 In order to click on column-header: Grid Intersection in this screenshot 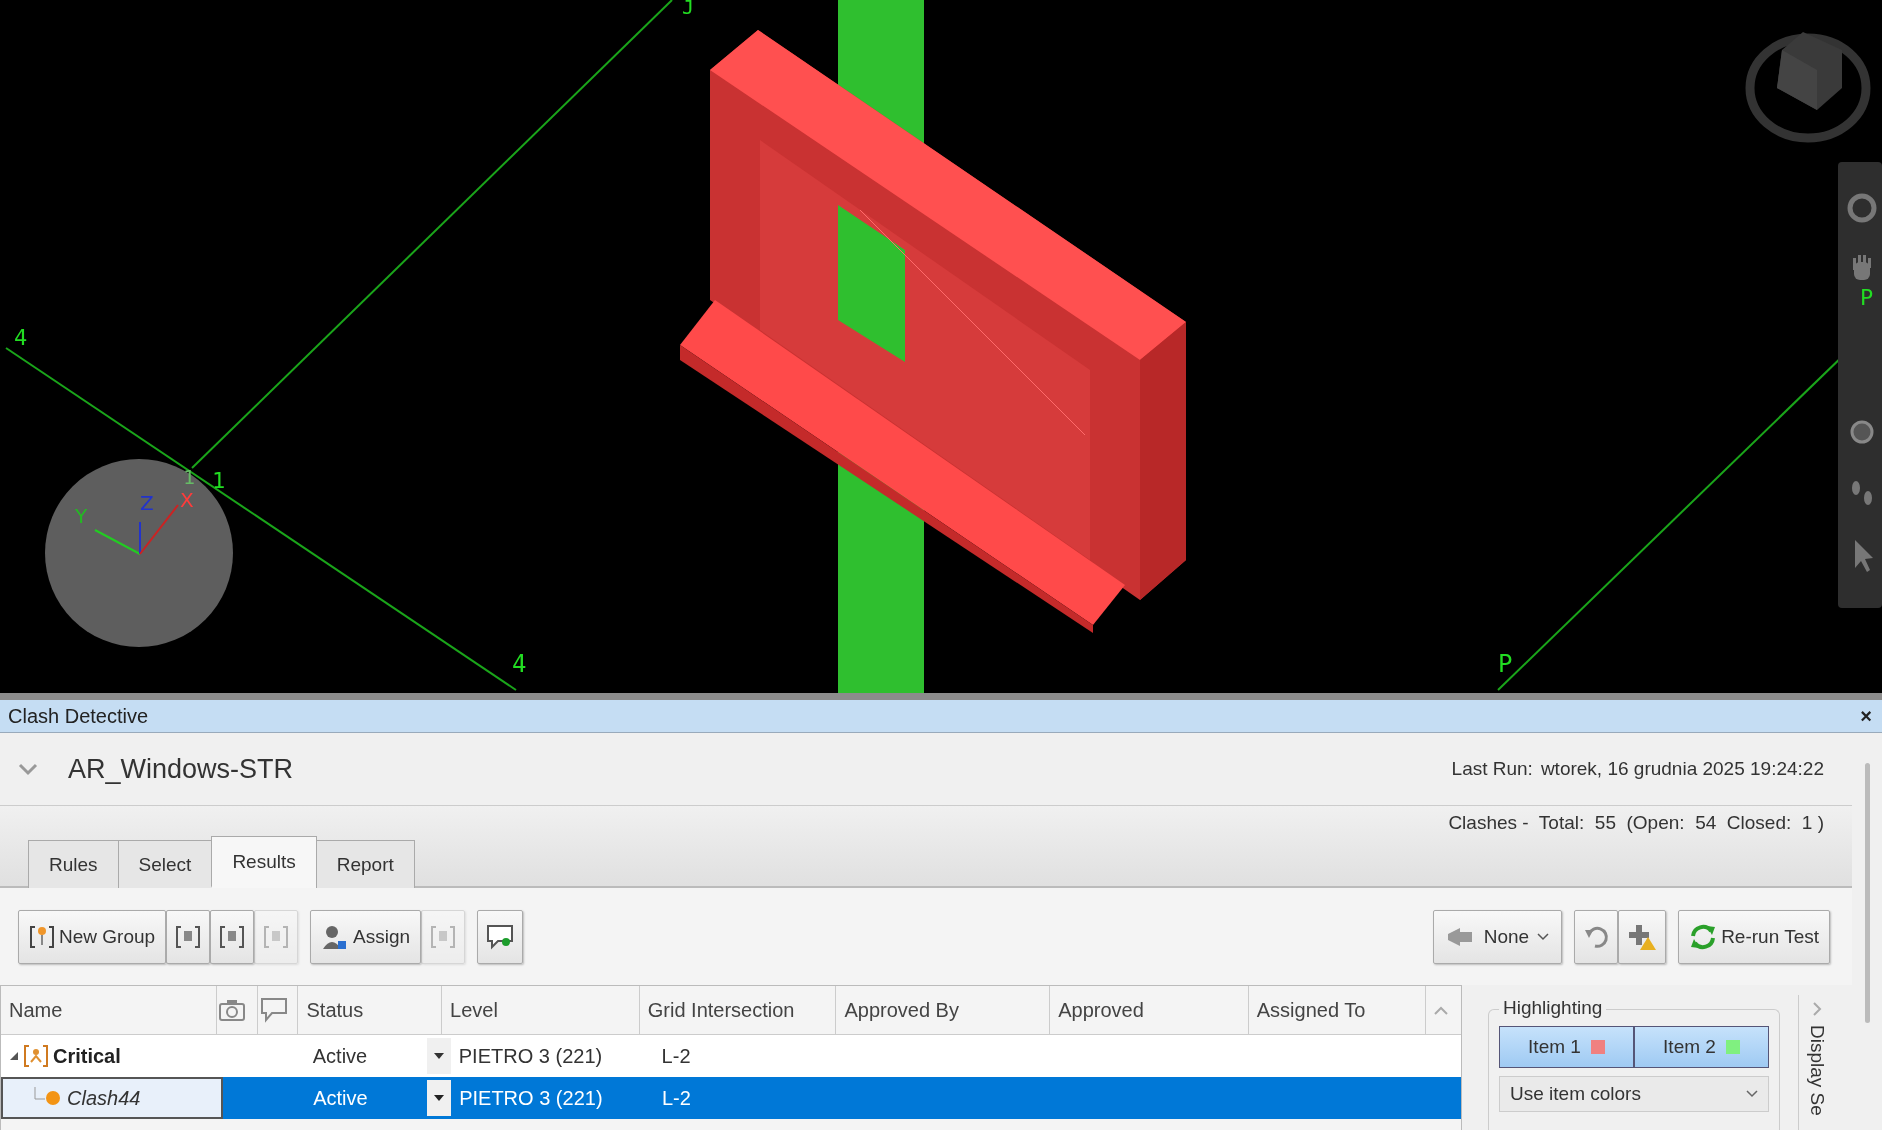, I will do `click(738, 1010)`.